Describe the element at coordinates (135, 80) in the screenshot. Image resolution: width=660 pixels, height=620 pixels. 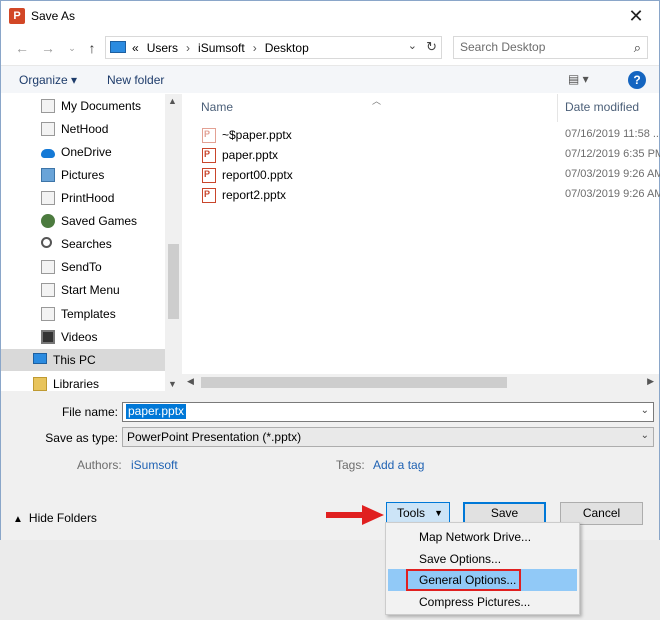
I see `new-folder-button: New folder` at that location.